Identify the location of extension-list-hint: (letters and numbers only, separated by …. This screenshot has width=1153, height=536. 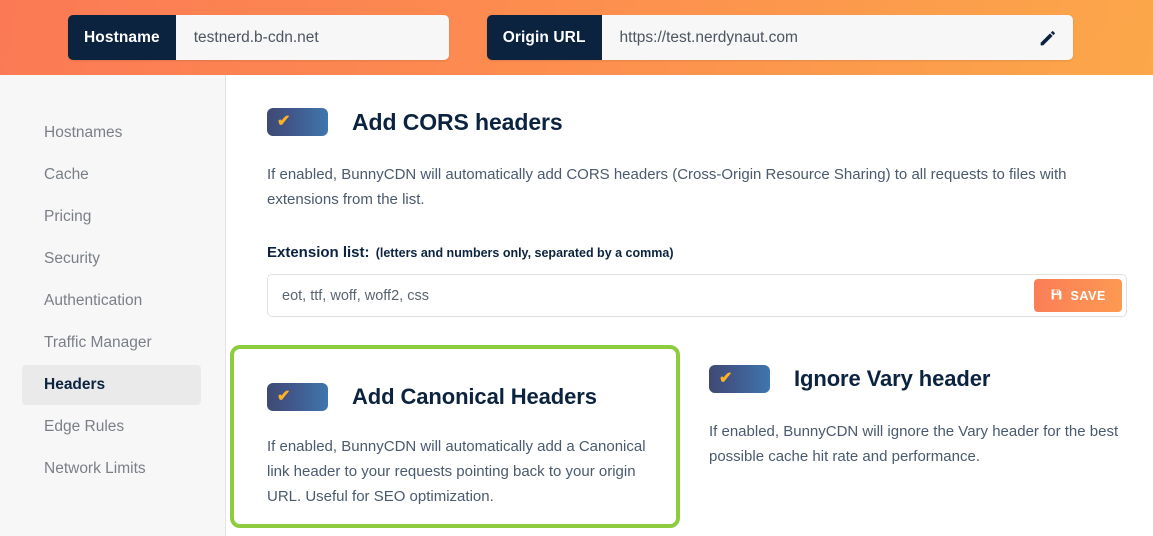
(524, 253).